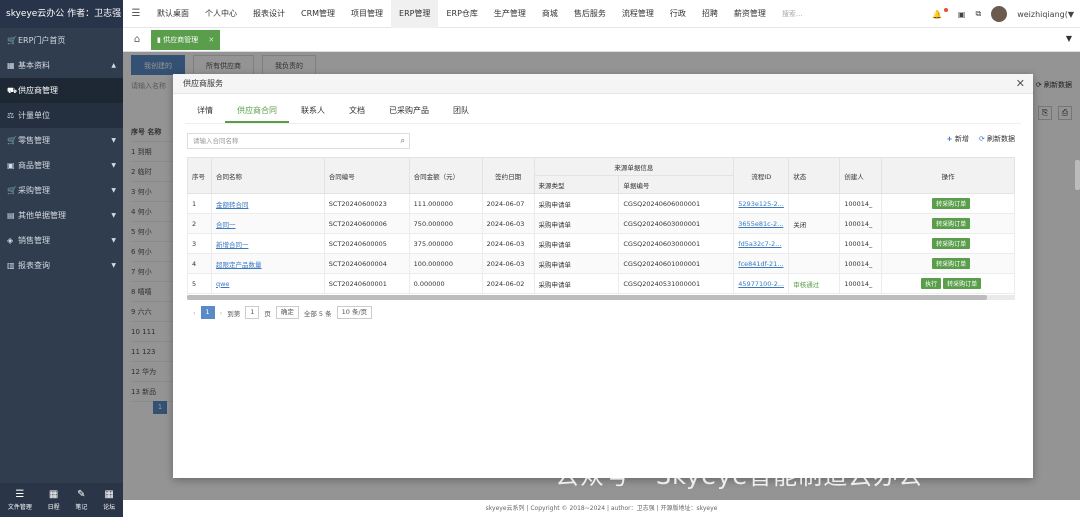  I want to click on sidebar-bottom-button: ▦ 日程, so click(54, 500).